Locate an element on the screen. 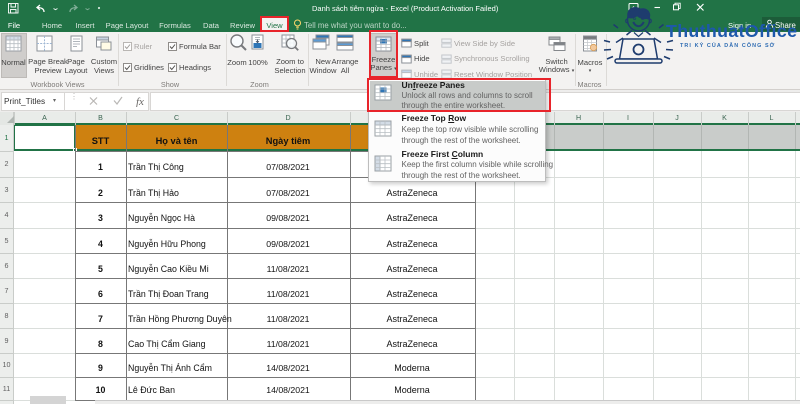 The image size is (800, 404). svg-text: fx is located at coordinates (140, 101).